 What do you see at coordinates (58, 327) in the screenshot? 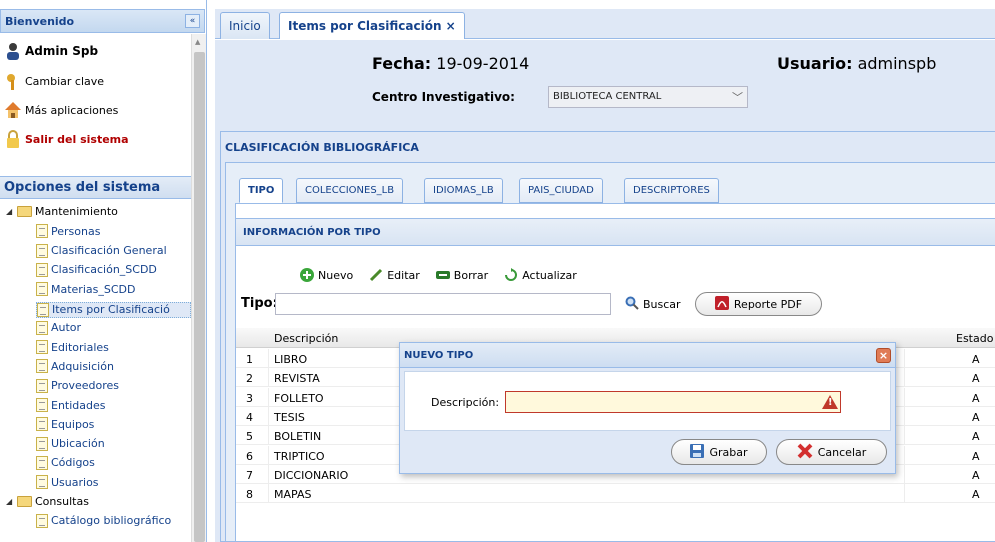
I see `tree-item: Autor` at bounding box center [58, 327].